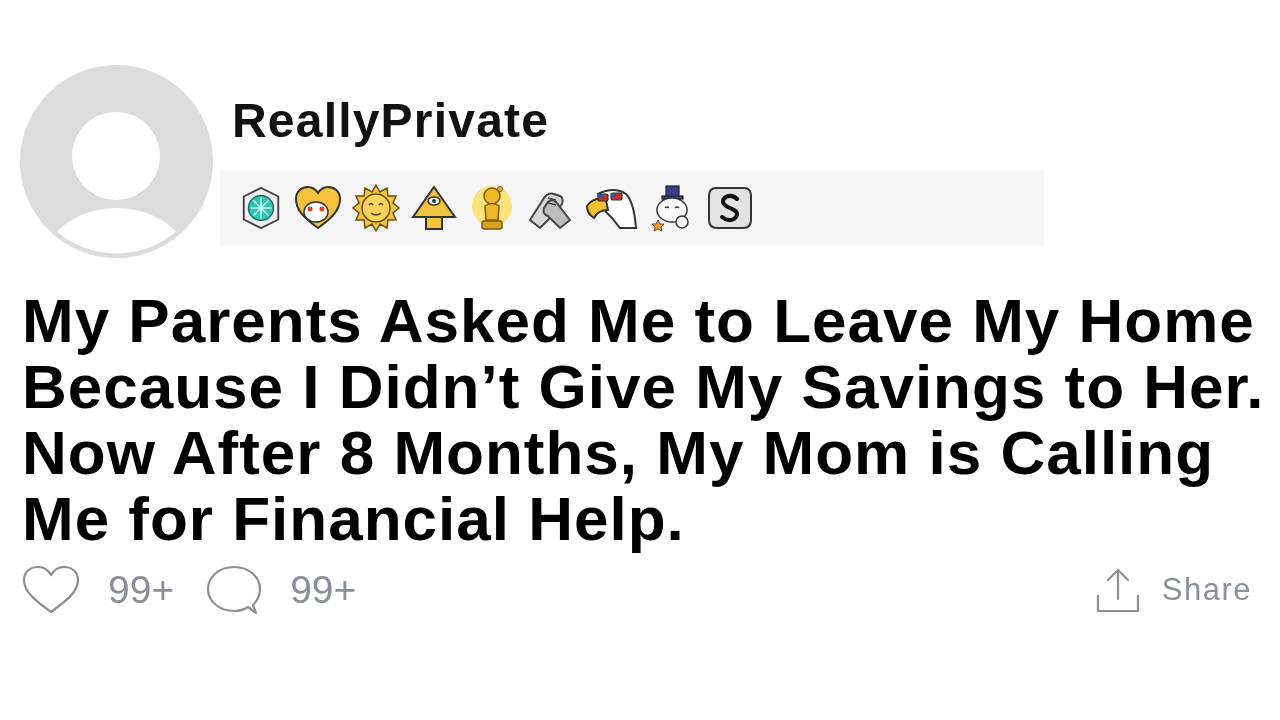  I want to click on pyramid-eye-icon, so click(434, 208).